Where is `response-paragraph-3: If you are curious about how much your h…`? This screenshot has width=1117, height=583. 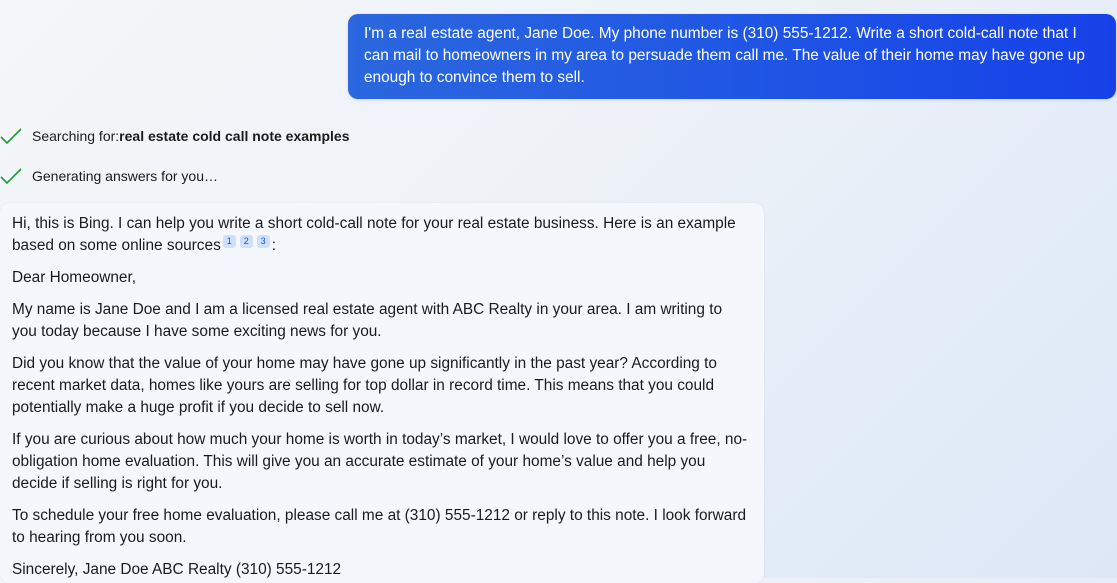
response-paragraph-3: If you are curious about how much your h… is located at coordinates (380, 461).